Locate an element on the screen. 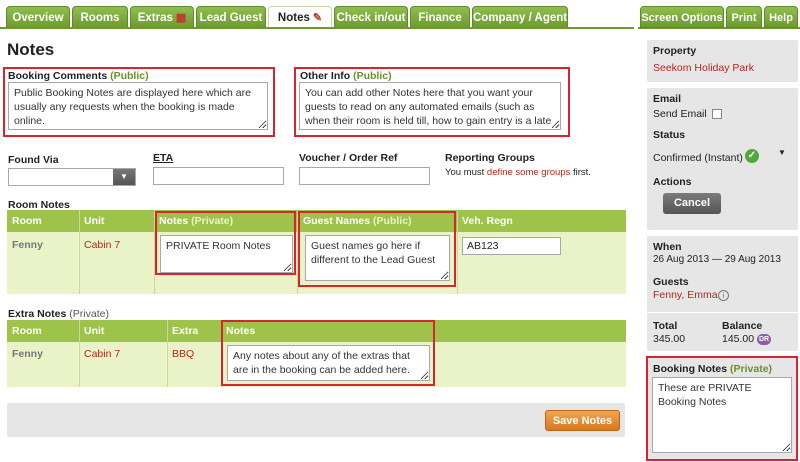 The width and height of the screenshot is (800, 462). guest-link: Fenny, Emma is located at coordinates (685, 295).